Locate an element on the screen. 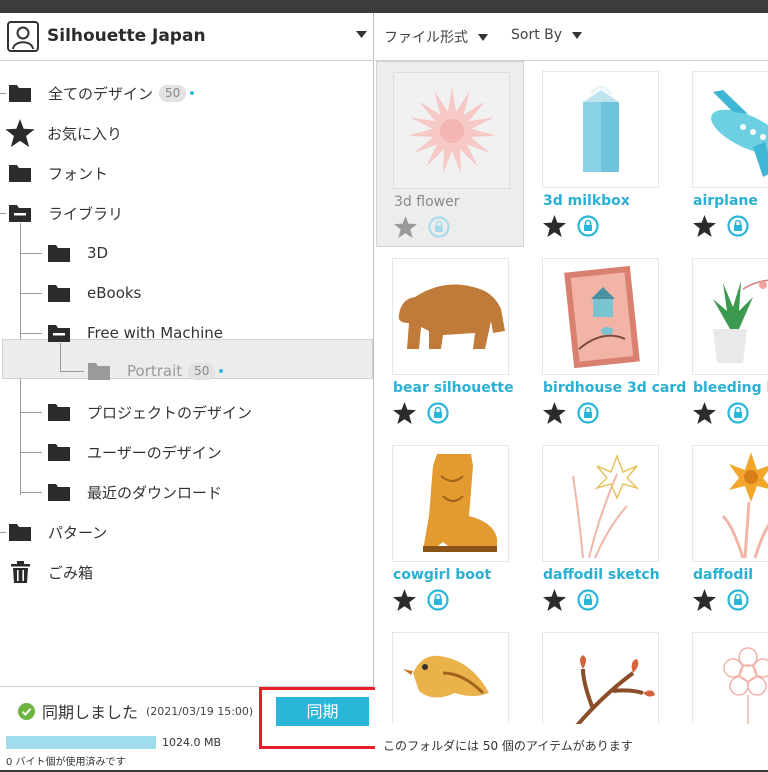 This screenshot has width=768, height=772. daffodil-sketch-image is located at coordinates (606, 506).